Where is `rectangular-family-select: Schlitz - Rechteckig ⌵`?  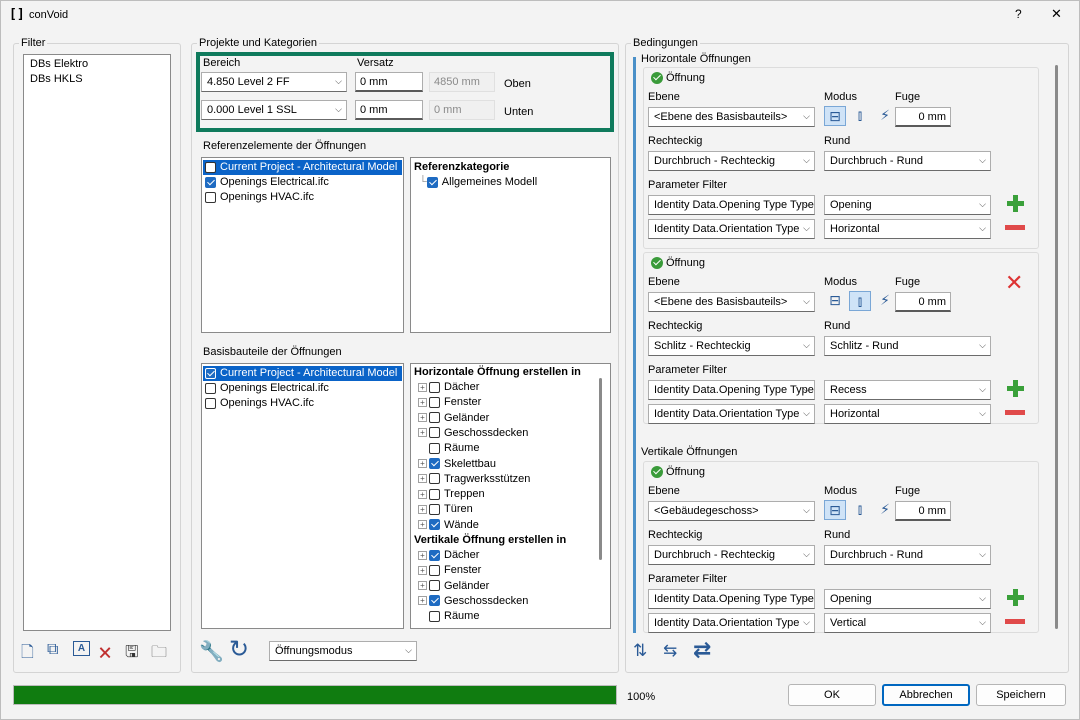 rectangular-family-select: Schlitz - Rechteckig ⌵ is located at coordinates (731, 346).